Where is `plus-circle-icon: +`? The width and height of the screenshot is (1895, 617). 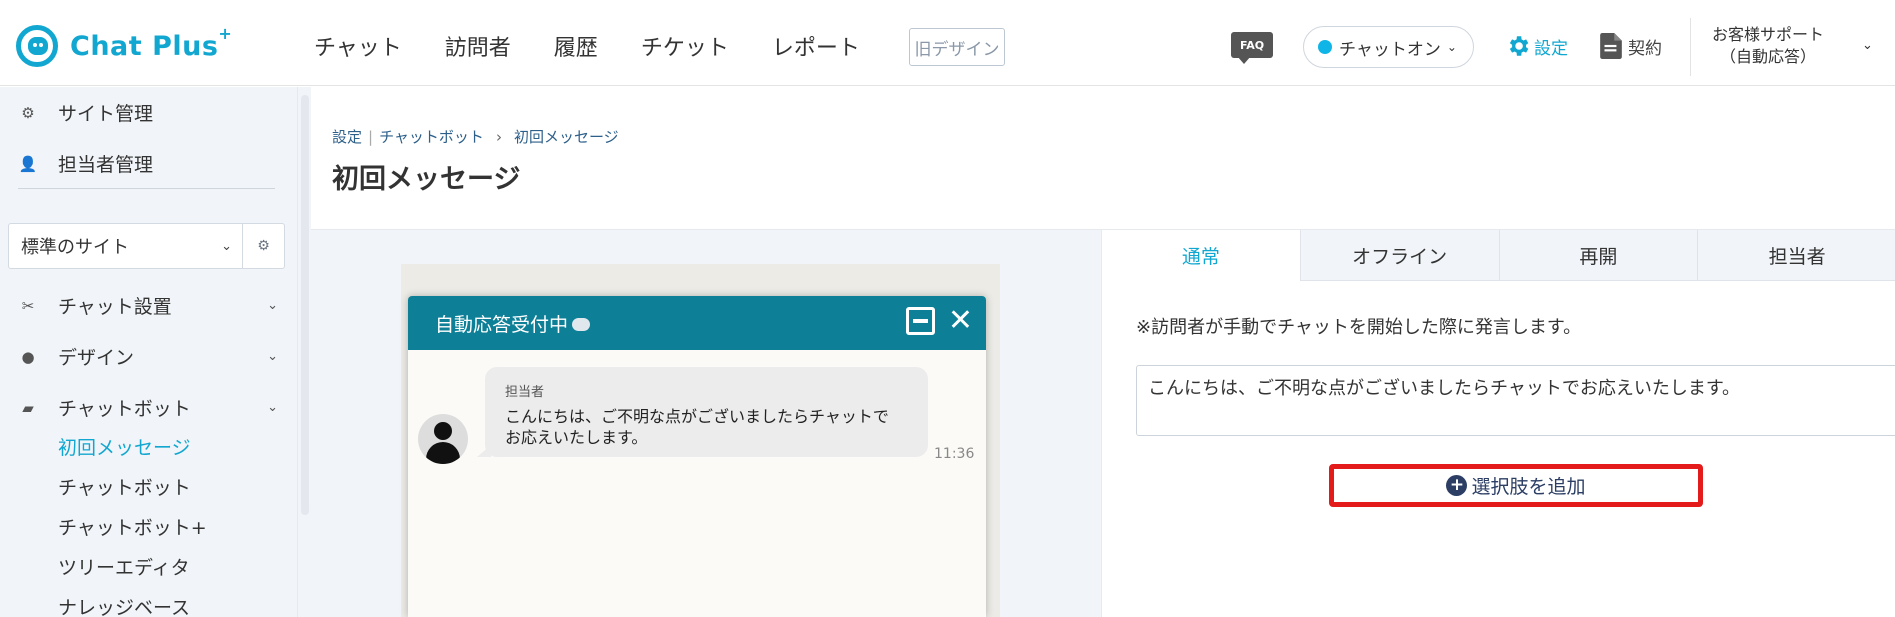
plus-circle-icon: + is located at coordinates (1457, 485).